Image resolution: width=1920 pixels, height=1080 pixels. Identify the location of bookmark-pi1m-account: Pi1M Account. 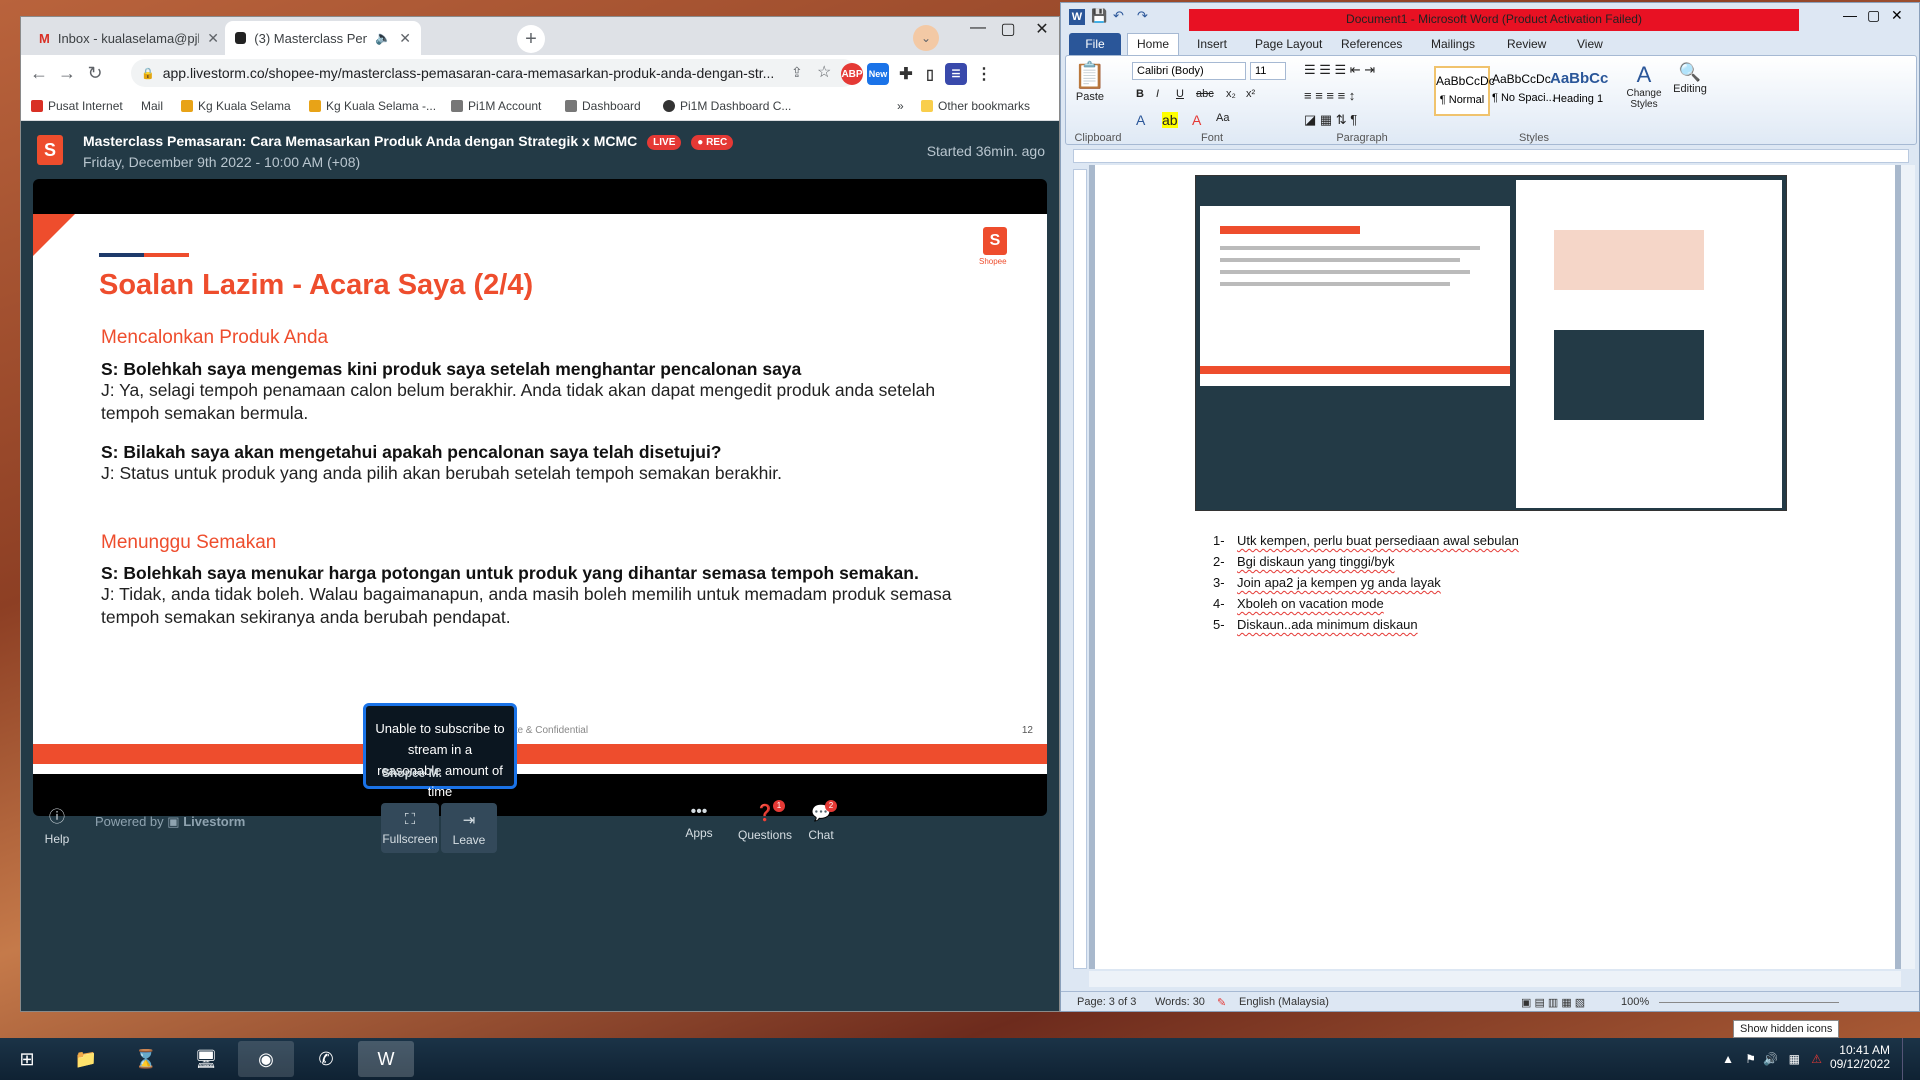
(496, 106).